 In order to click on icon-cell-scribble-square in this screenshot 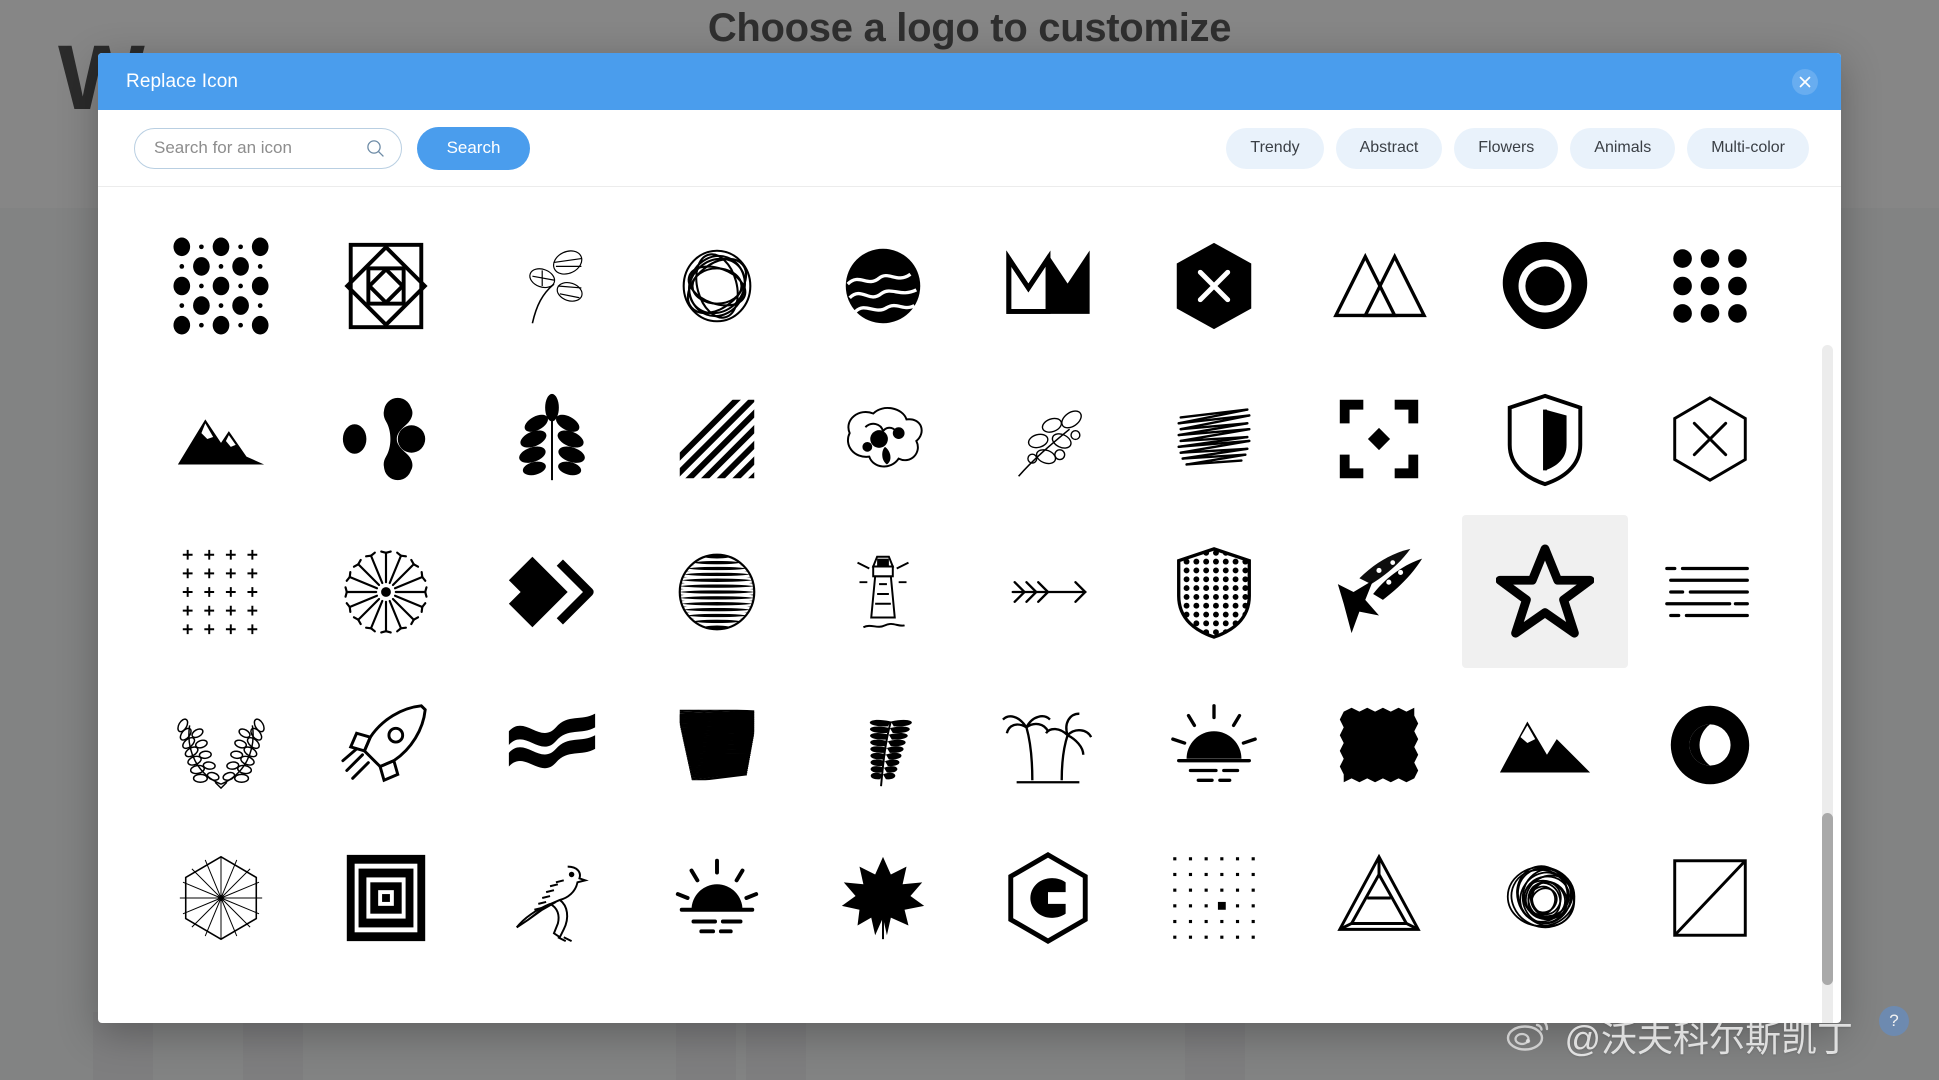, I will do `click(718, 744)`.